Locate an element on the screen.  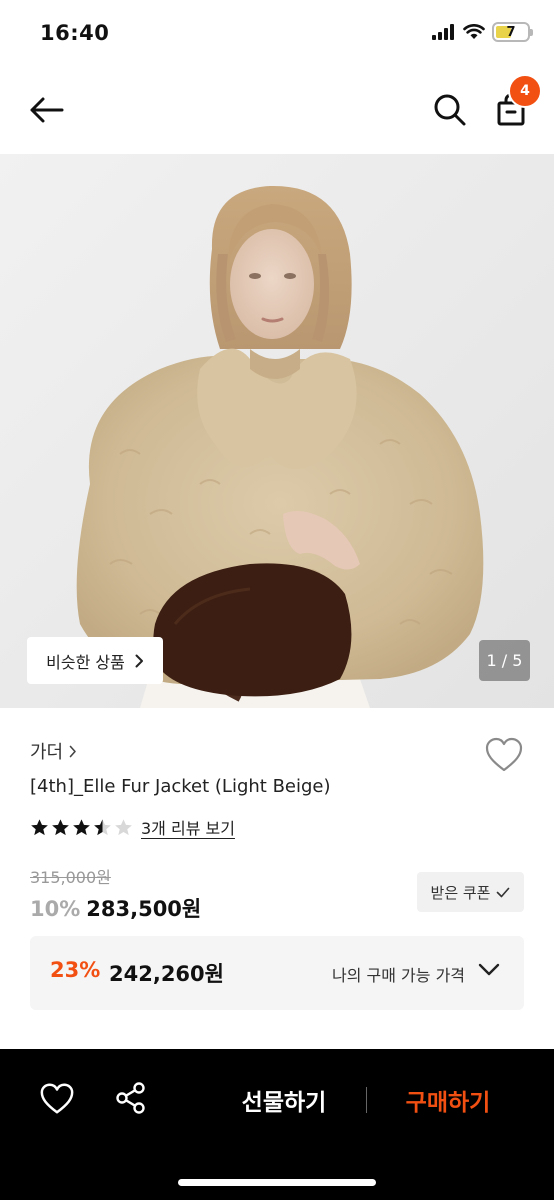
home-indicator is located at coordinates (277, 1182).